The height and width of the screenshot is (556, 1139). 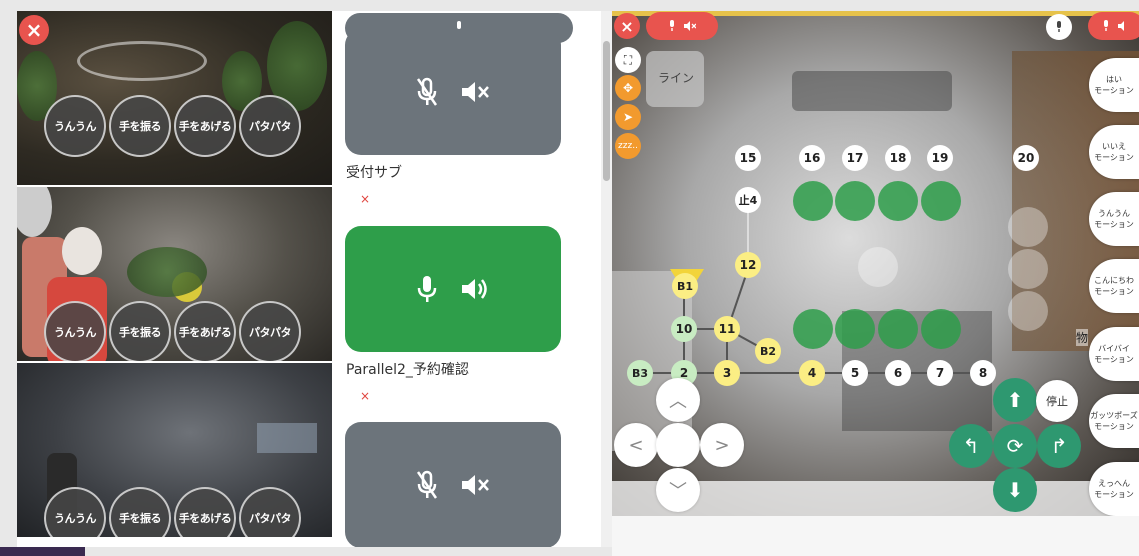 What do you see at coordinates (678, 400) in the screenshot?
I see `pan-up-button: ︿` at bounding box center [678, 400].